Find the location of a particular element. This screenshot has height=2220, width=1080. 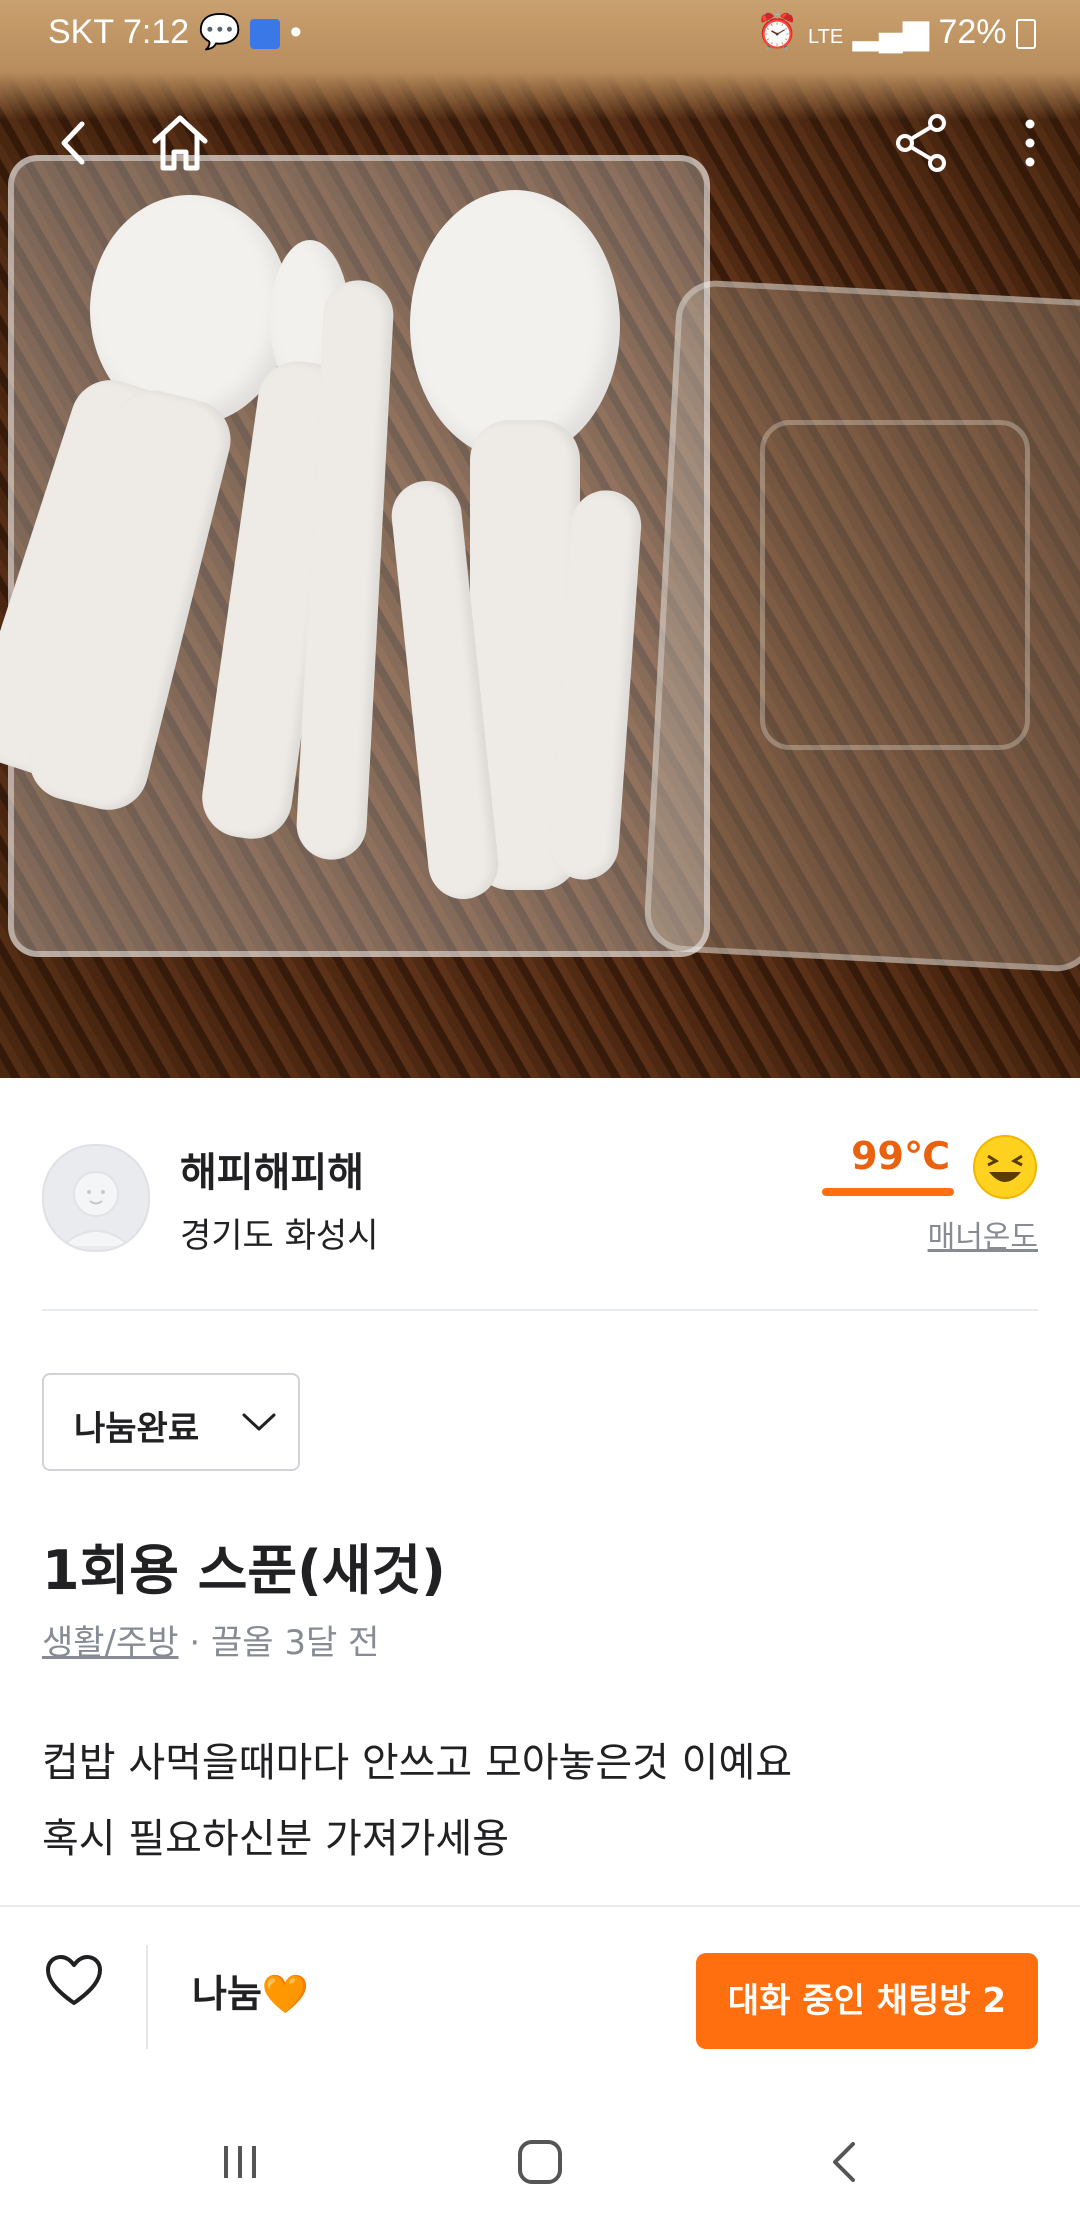

chat-notification-icon: 💬 is located at coordinates (219, 32).